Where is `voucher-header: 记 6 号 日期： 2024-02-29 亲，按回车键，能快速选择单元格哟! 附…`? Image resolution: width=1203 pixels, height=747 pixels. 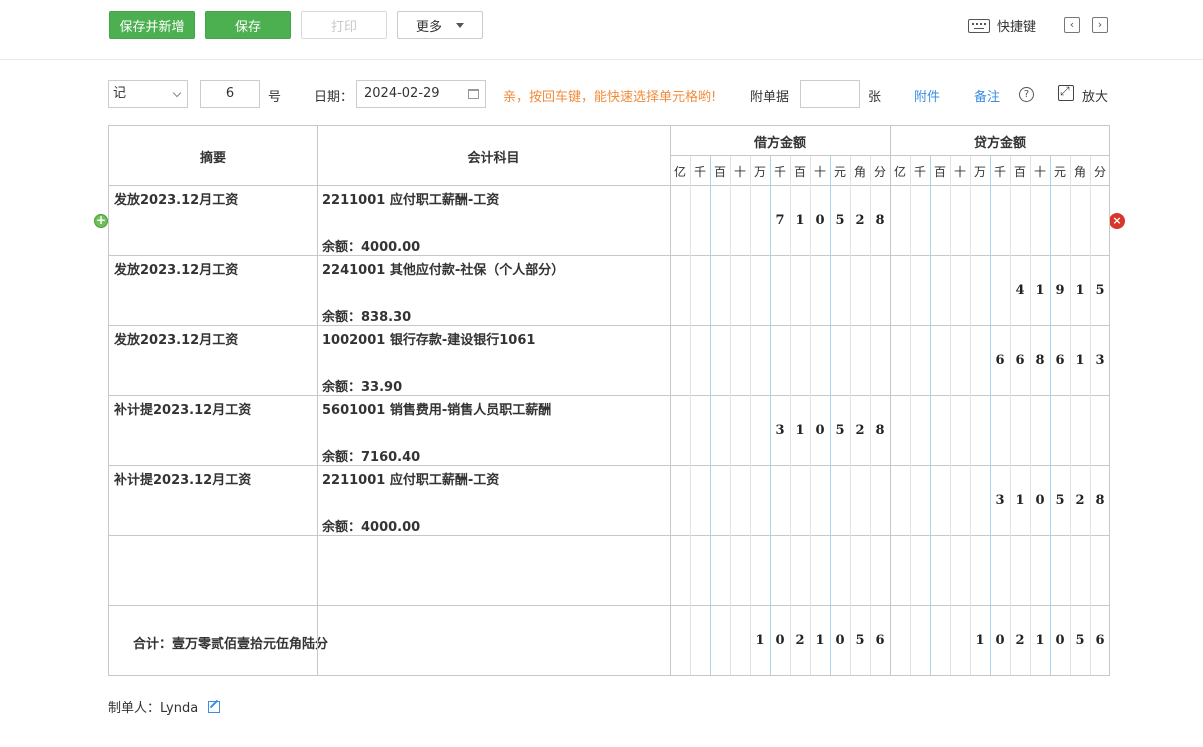
voucher-header: 记 6 号 日期： 2024-02-29 亲，按回车键，能快速选择单元格哟! 附… is located at coordinates (601, 94).